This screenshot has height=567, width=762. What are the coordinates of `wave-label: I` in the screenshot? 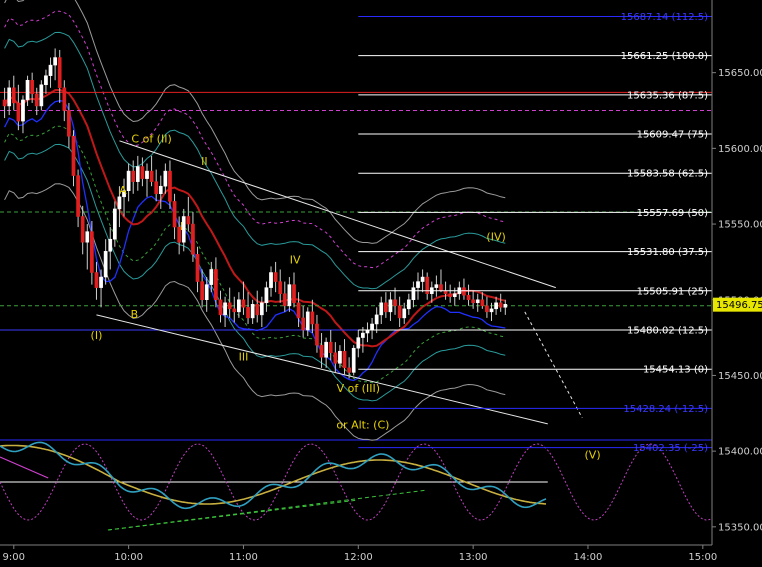 It's located at (181, 226).